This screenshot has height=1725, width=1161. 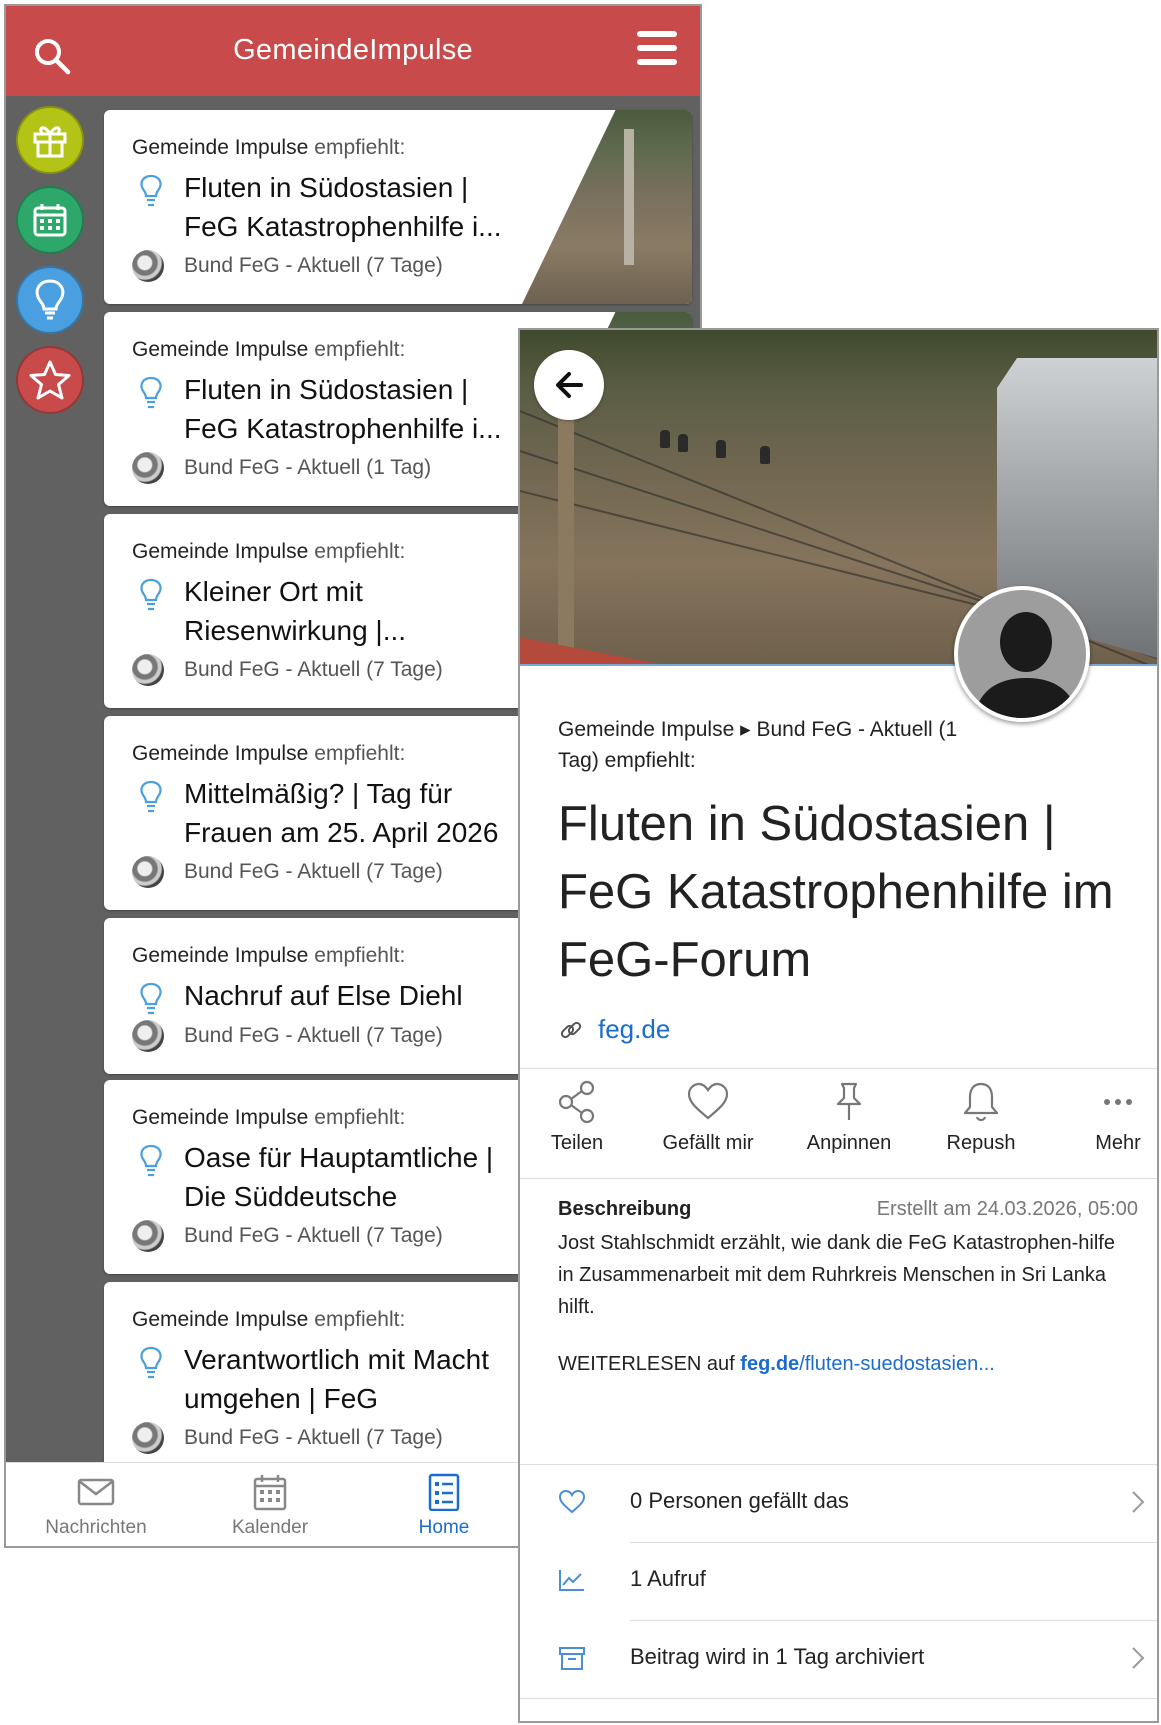 I want to click on category-favorites-button, so click(x=50, y=380).